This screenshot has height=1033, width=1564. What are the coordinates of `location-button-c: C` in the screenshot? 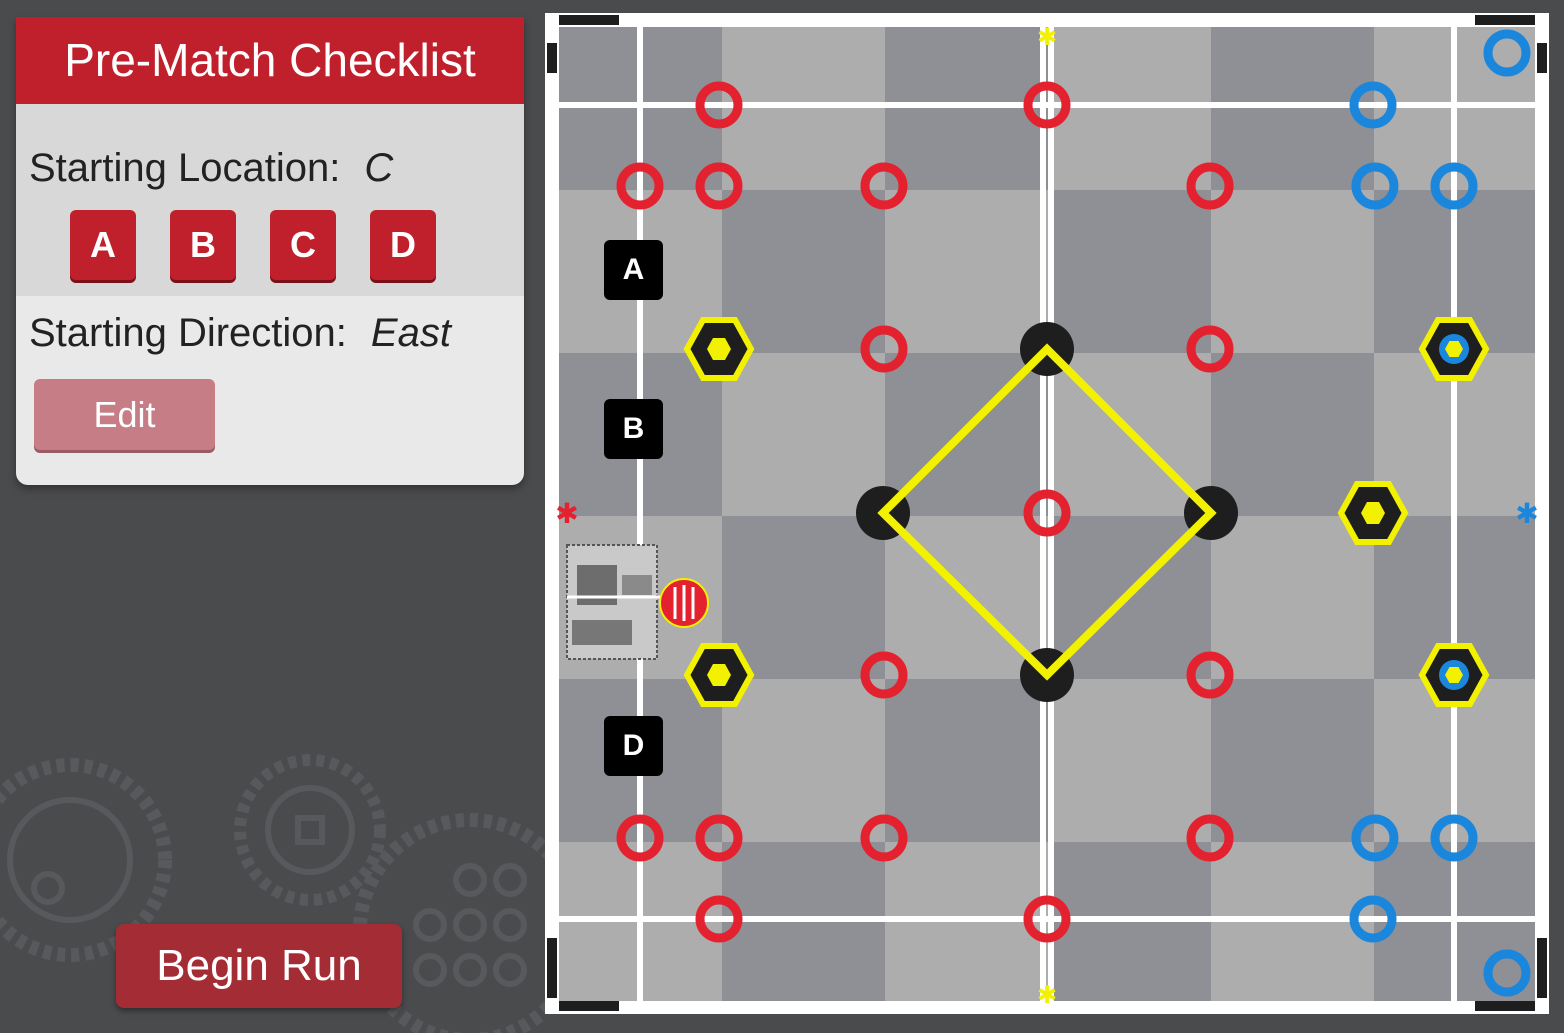 It's located at (303, 245).